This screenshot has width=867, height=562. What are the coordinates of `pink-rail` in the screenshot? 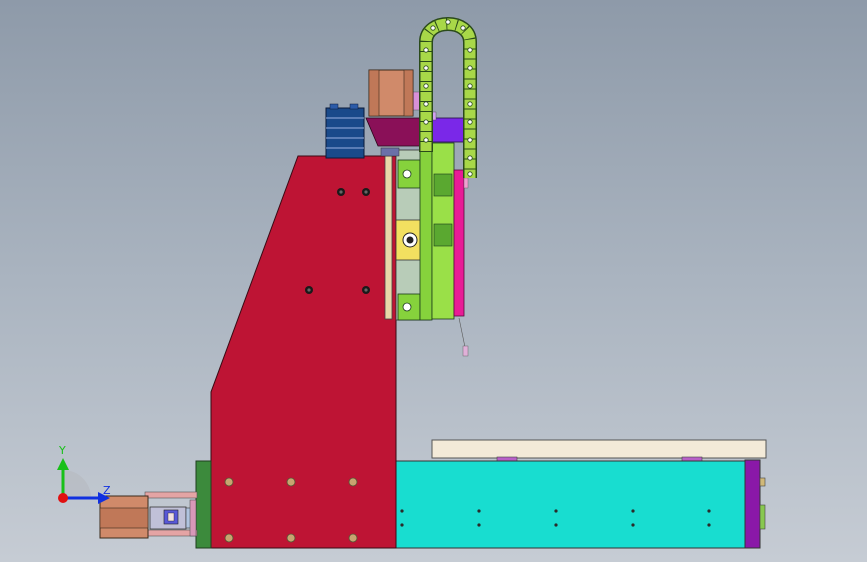 It's located at (459, 243).